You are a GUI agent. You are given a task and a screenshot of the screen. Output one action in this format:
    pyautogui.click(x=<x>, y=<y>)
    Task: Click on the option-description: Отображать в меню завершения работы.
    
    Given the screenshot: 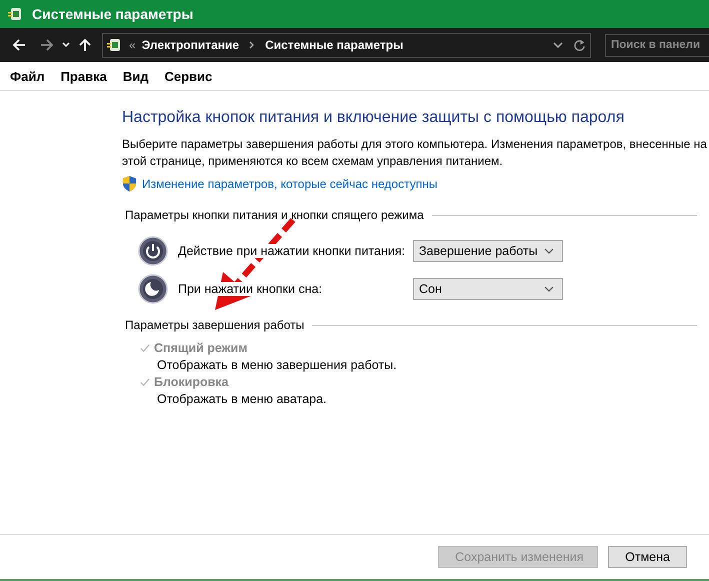 What is the action you would take?
    pyautogui.click(x=277, y=365)
    